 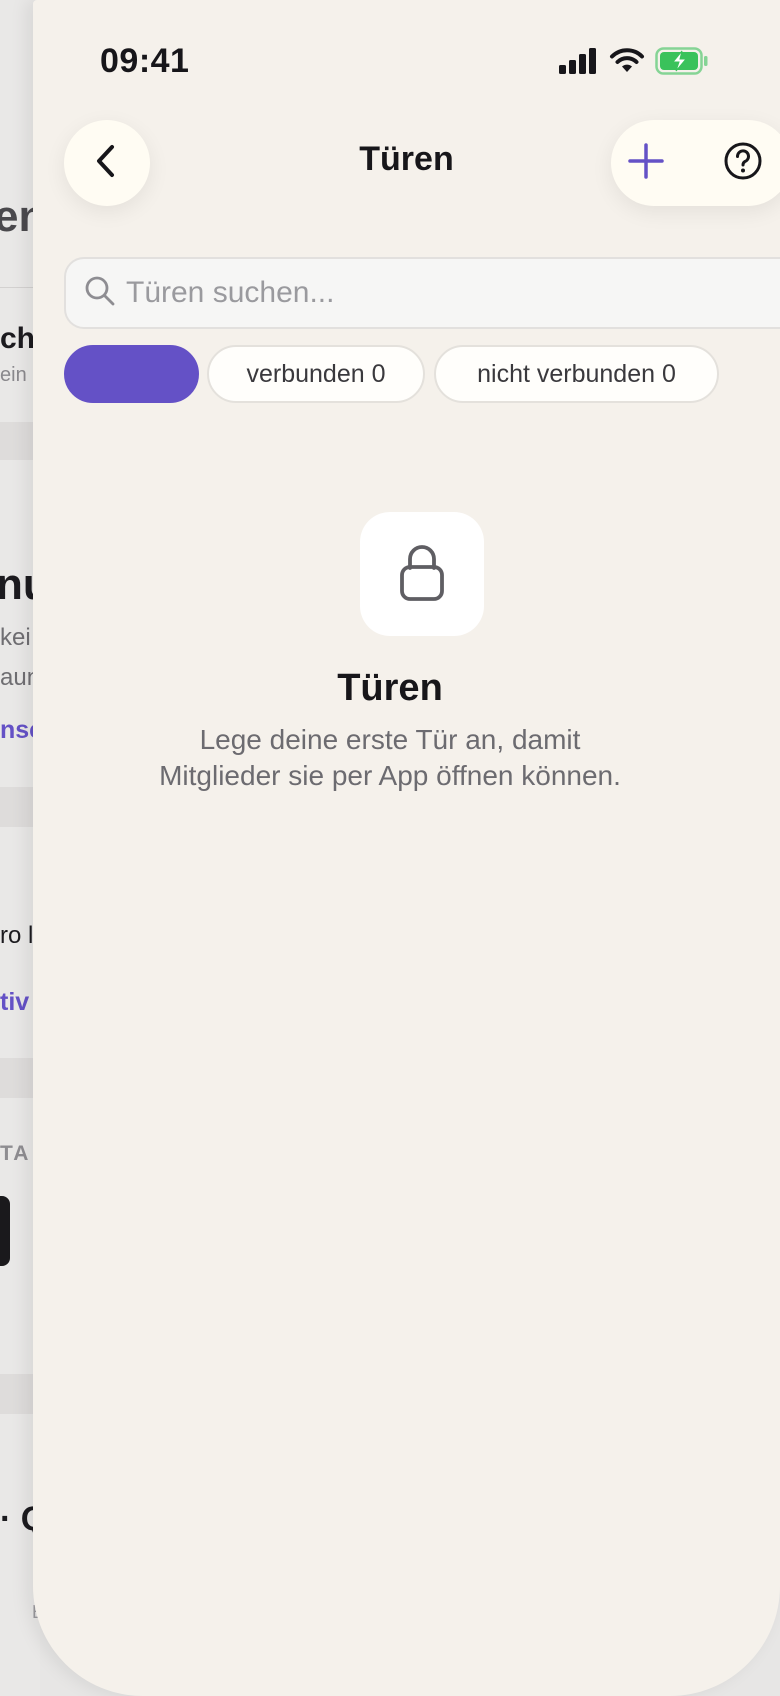 I want to click on status-icons, so click(x=634, y=63).